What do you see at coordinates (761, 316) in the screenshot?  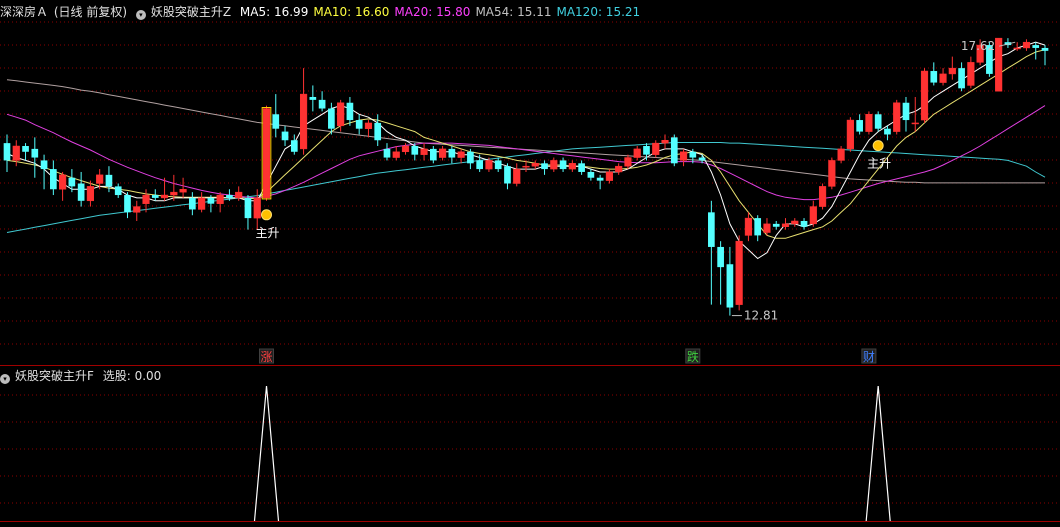 I see `low-label: 12.81` at bounding box center [761, 316].